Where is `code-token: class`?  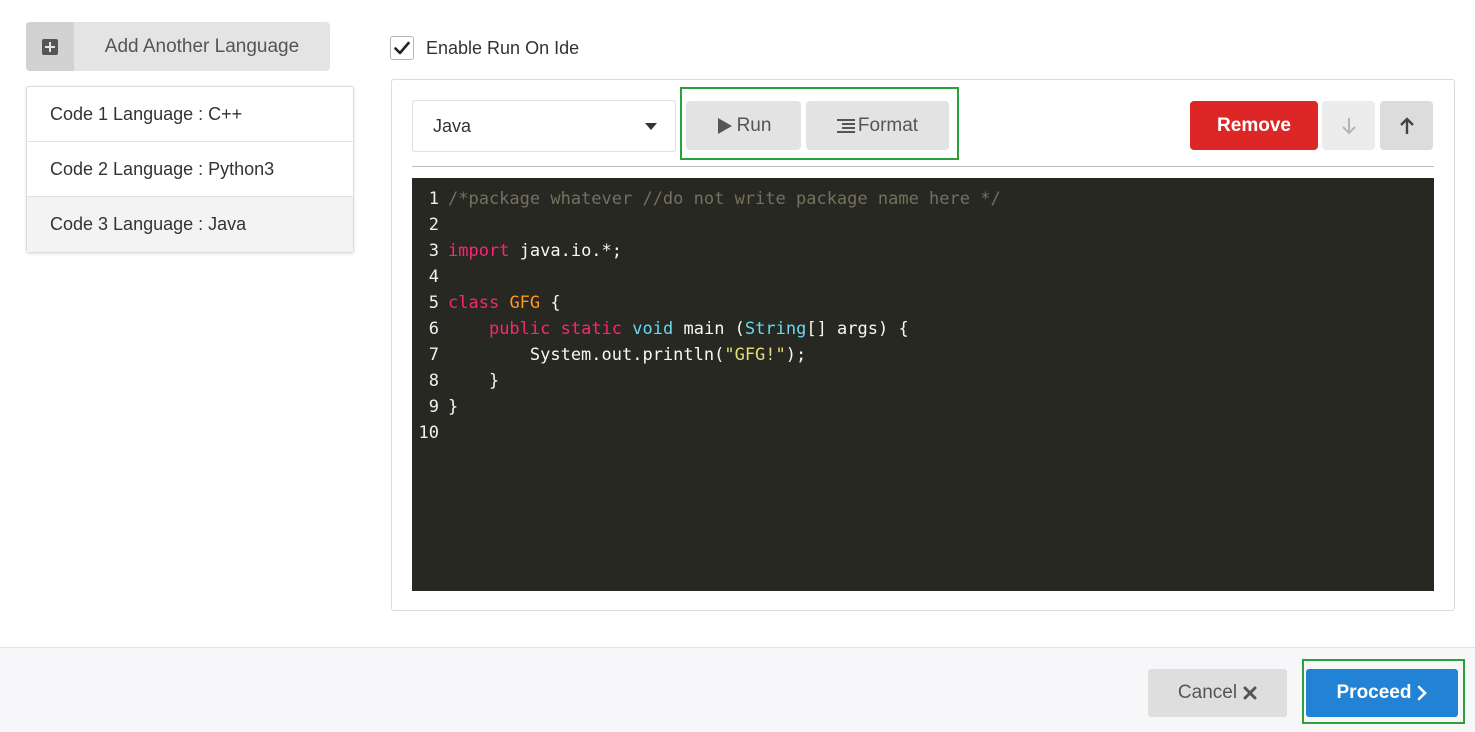
code-token: class is located at coordinates (474, 303).